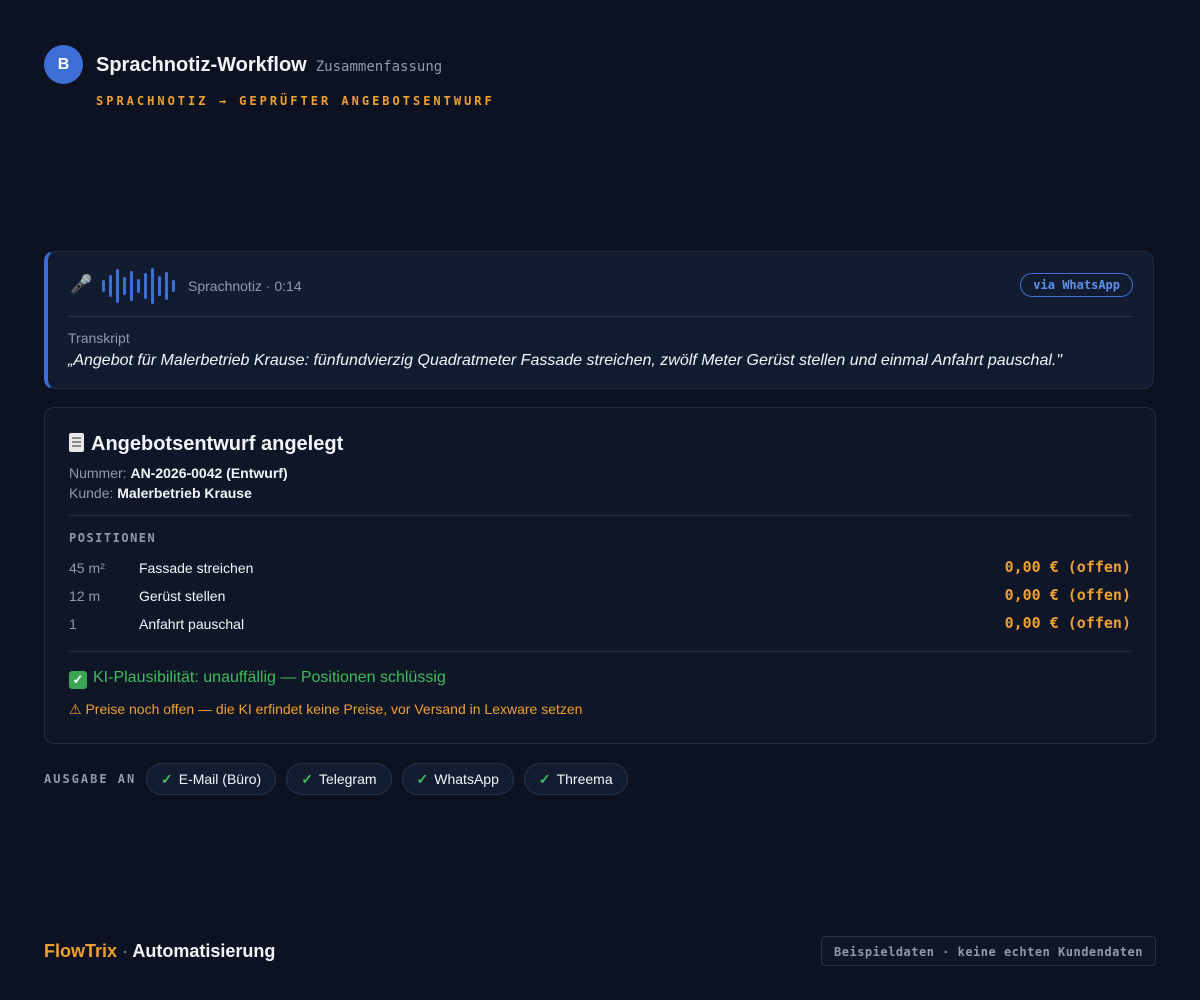 The image size is (1200, 1000). Describe the element at coordinates (182, 596) in the screenshot. I see `position-description: Gerüst stellen` at that location.